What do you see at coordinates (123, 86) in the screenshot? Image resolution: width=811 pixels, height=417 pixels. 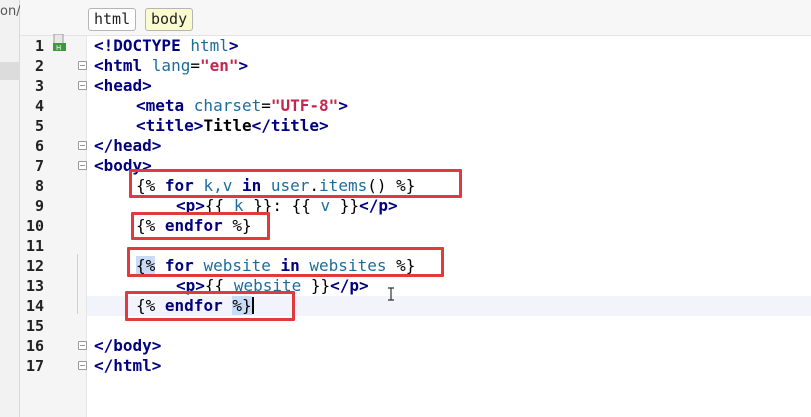 I see `code-line-3: <head>` at bounding box center [123, 86].